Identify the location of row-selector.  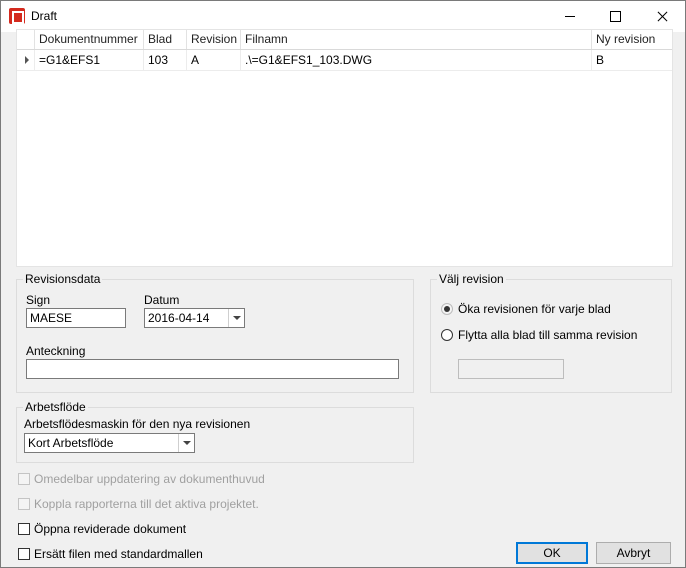
(26, 60).